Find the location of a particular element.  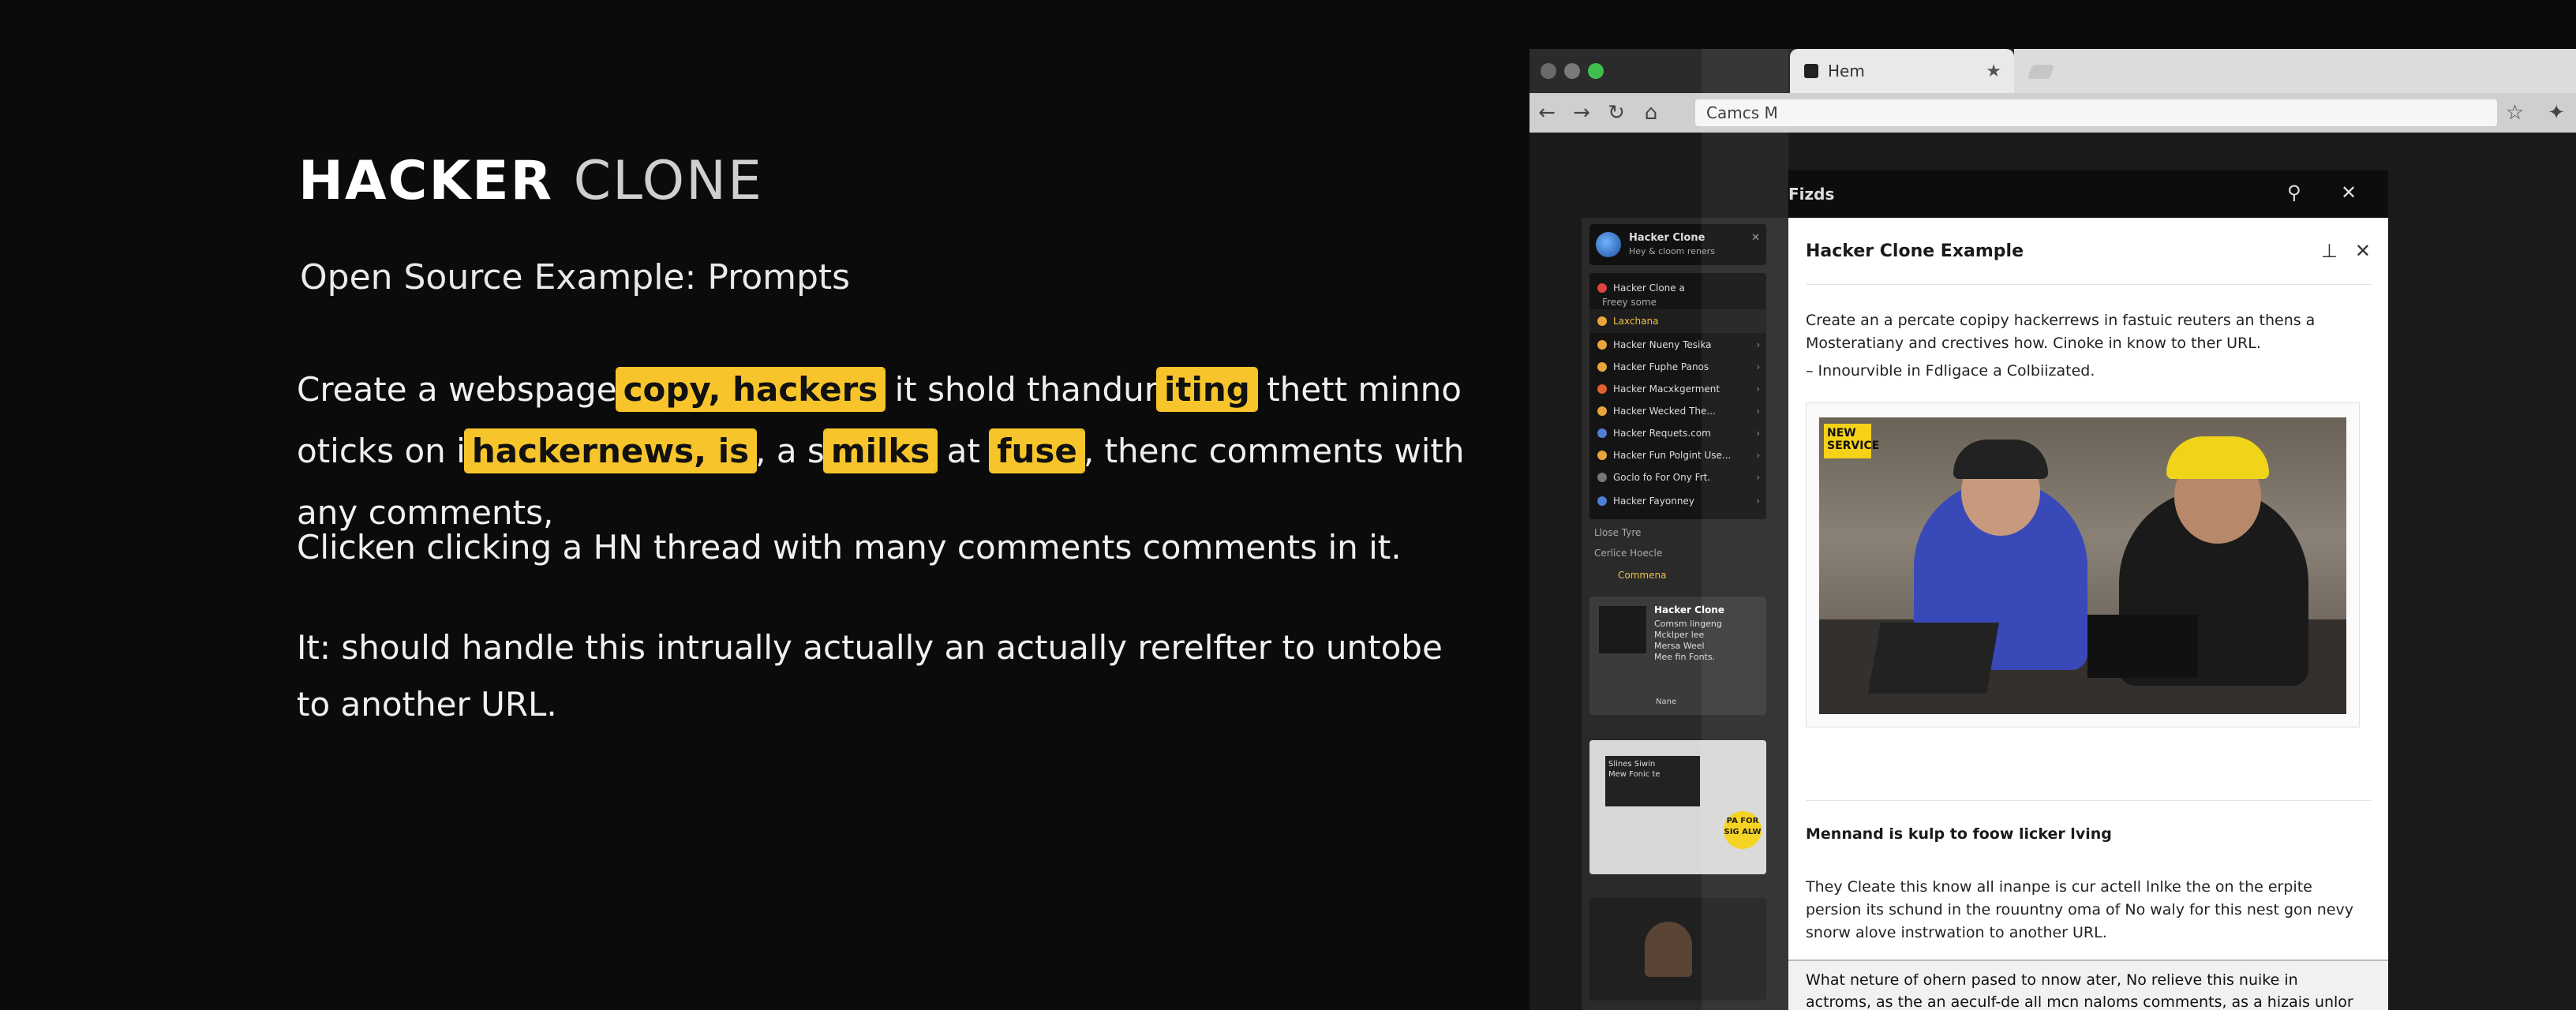

maximize-window-button is located at coordinates (1596, 71).